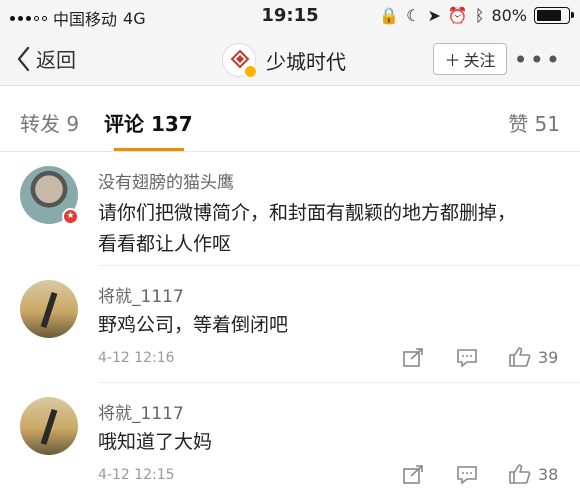  Describe the element at coordinates (155, 442) in the screenshot. I see `comment-text: 哦知道了大妈` at that location.